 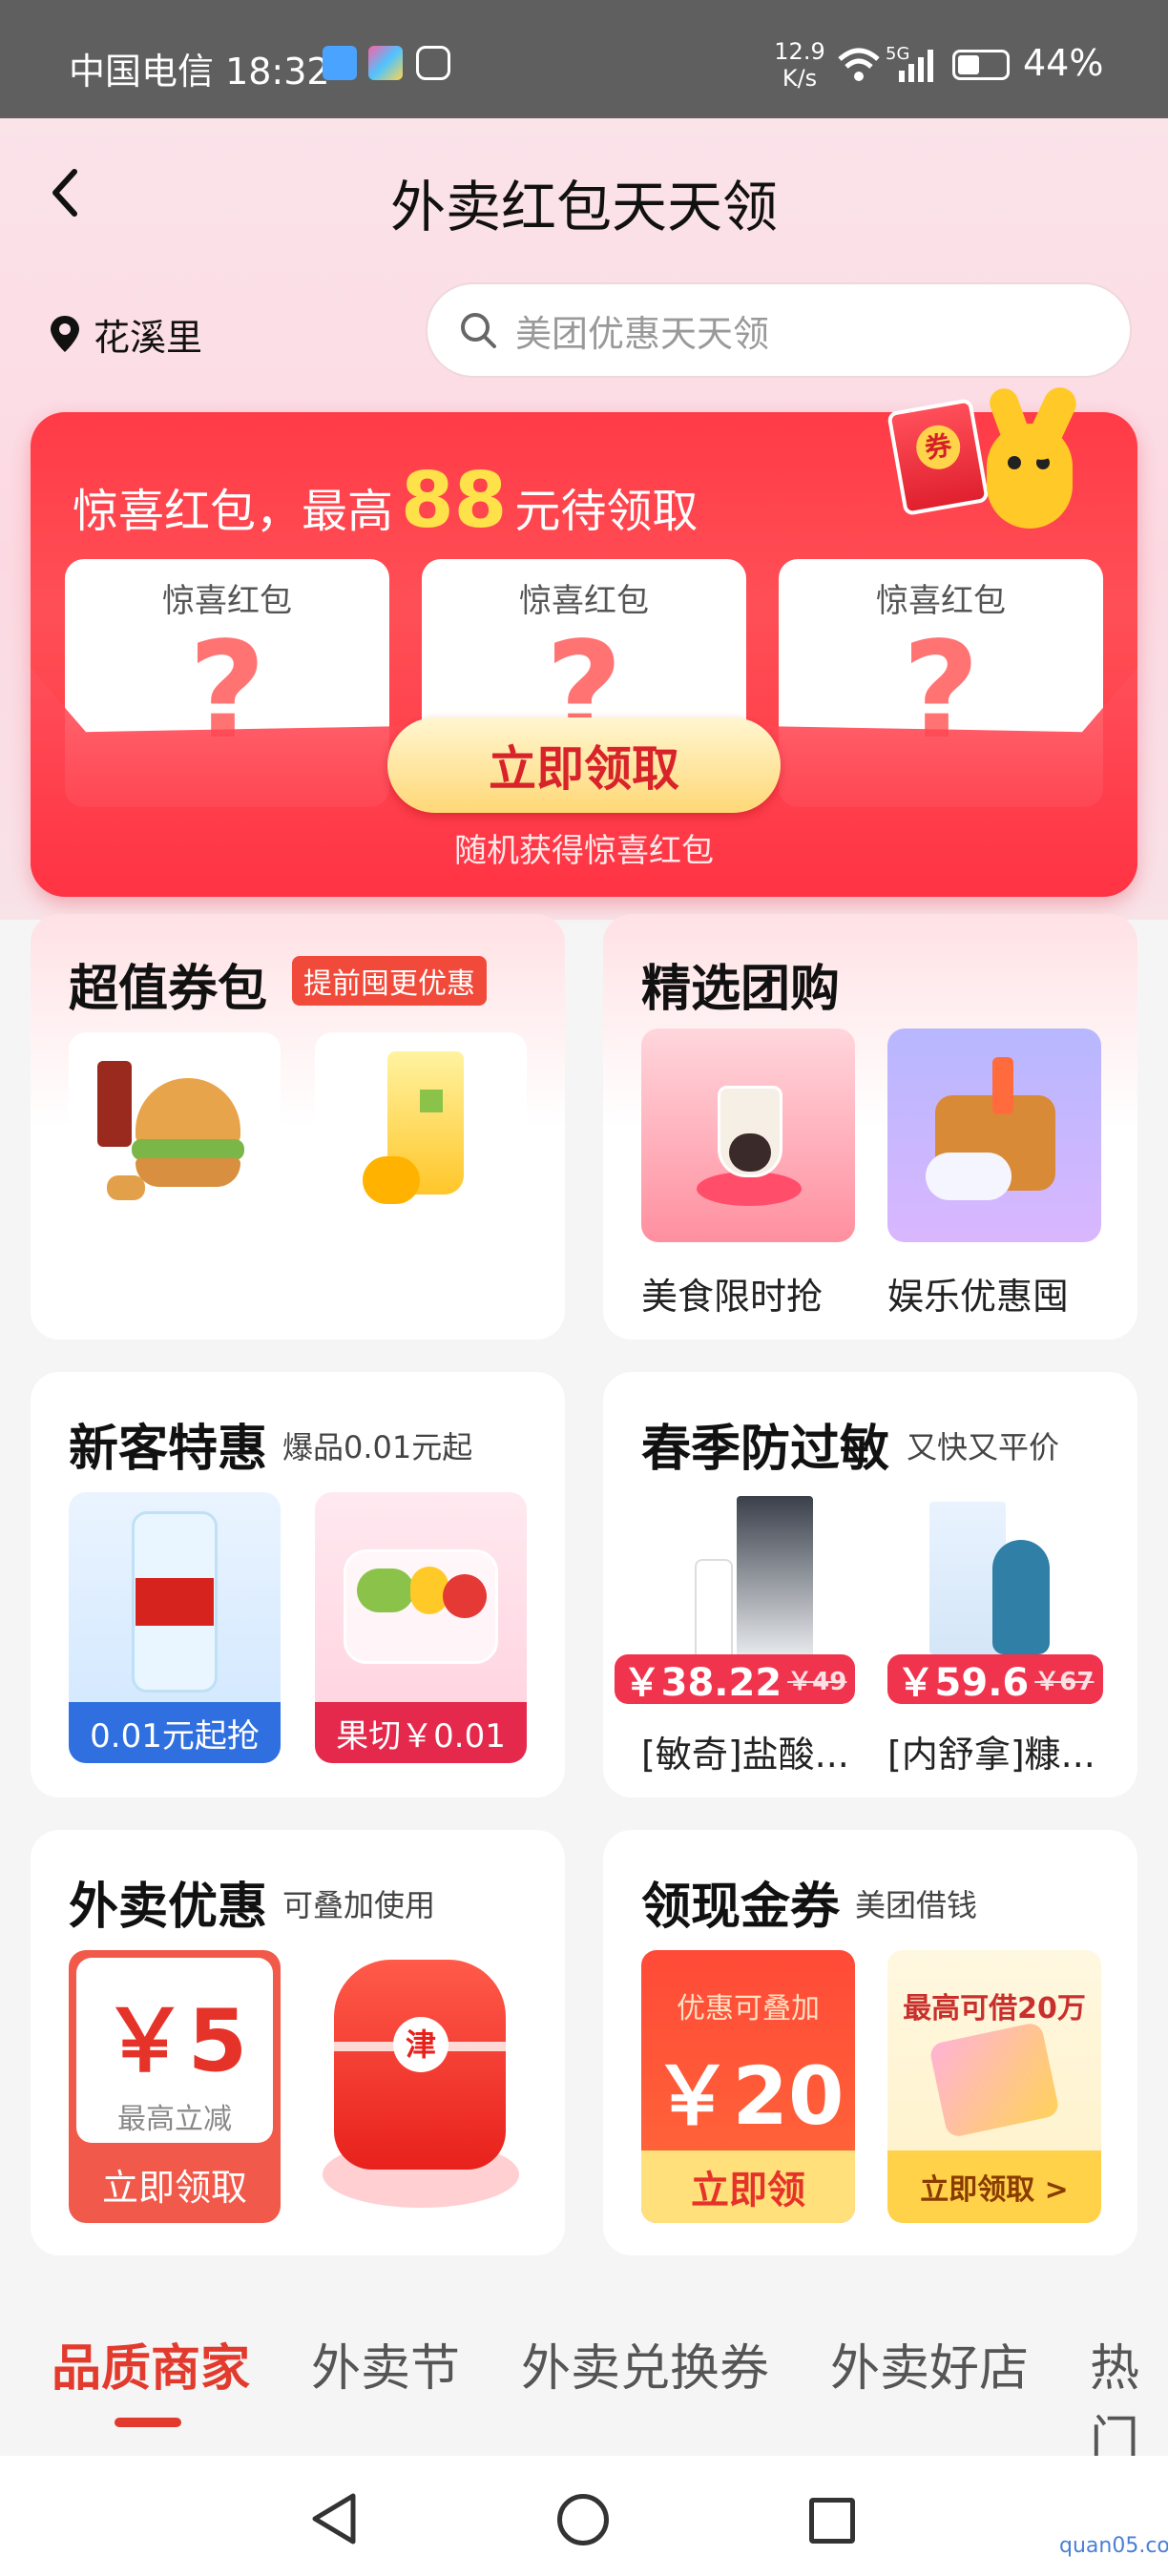 I want to click on battery-level: 44%, so click(x=1063, y=63).